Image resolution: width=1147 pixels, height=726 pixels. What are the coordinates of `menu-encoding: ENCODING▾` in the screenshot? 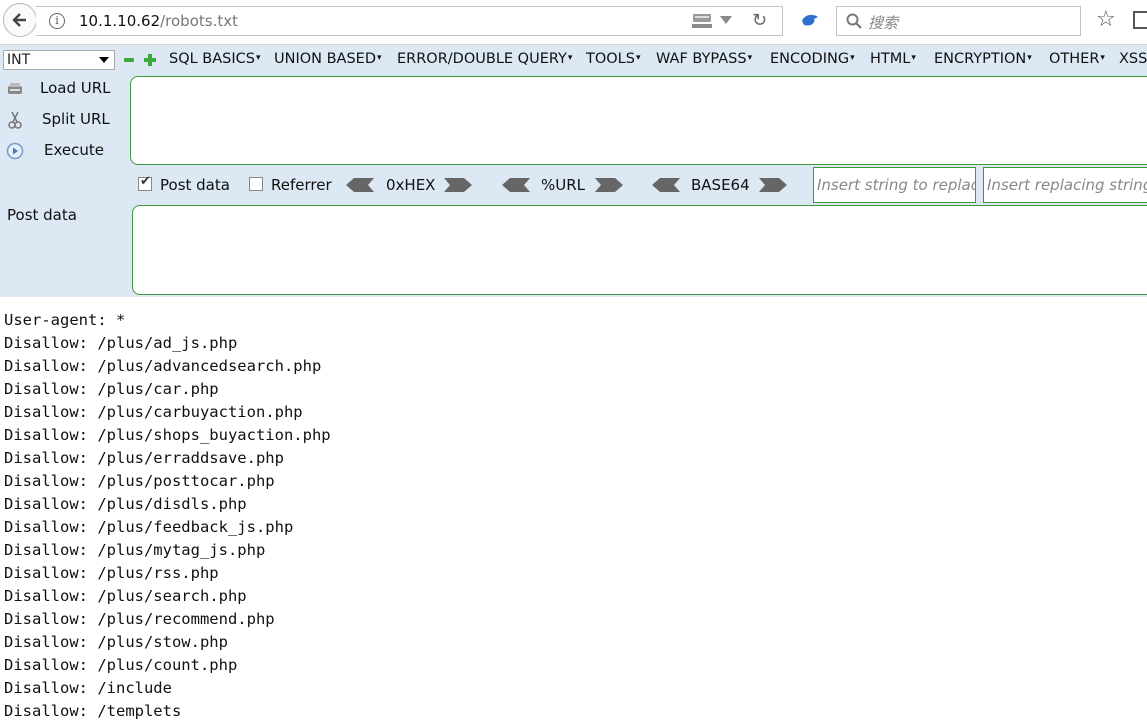 It's located at (812, 59).